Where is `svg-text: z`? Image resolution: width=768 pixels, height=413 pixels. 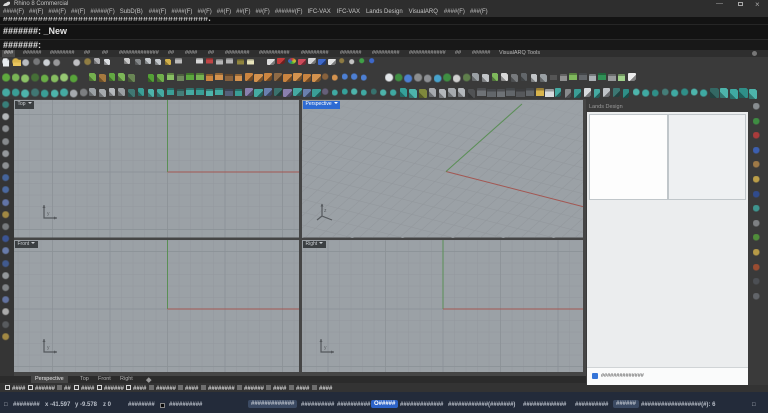
svg-text: z is located at coordinates (325, 211).